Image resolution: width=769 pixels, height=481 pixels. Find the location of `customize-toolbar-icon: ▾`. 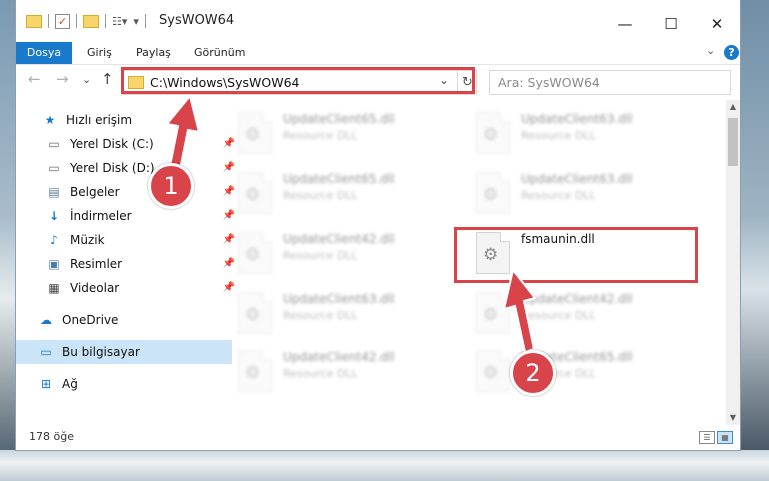

customize-toolbar-icon: ▾ is located at coordinates (136, 21).